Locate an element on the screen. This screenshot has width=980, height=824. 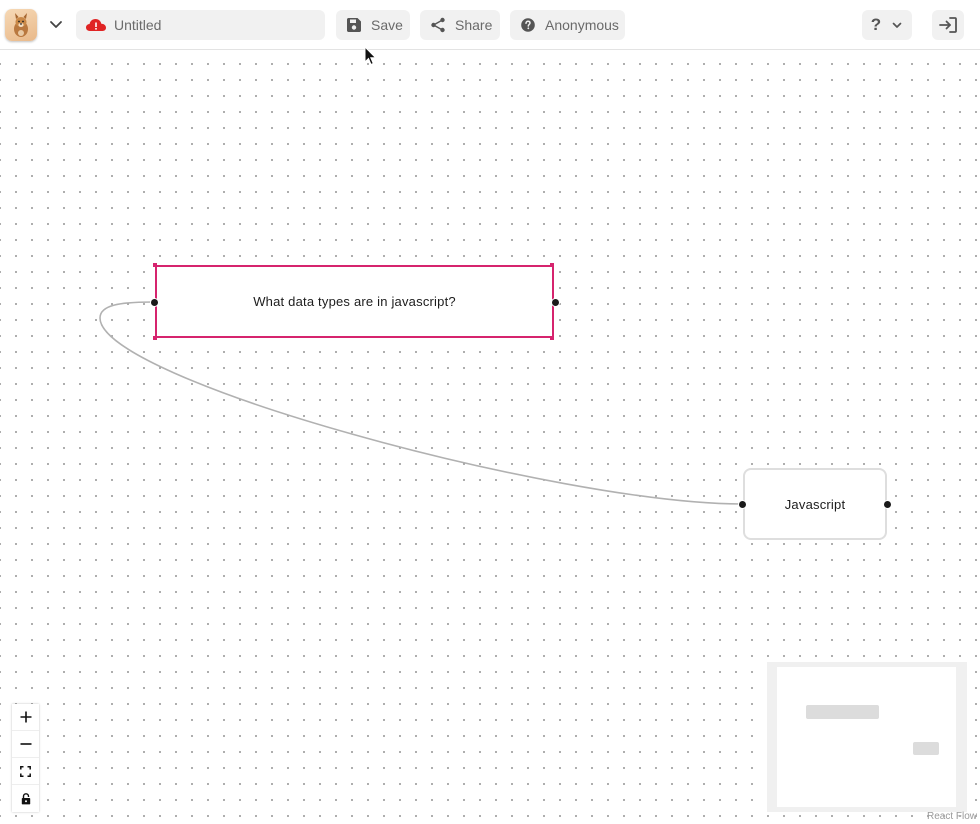
question-node-label: What data types are in javascript? is located at coordinates (354, 301).